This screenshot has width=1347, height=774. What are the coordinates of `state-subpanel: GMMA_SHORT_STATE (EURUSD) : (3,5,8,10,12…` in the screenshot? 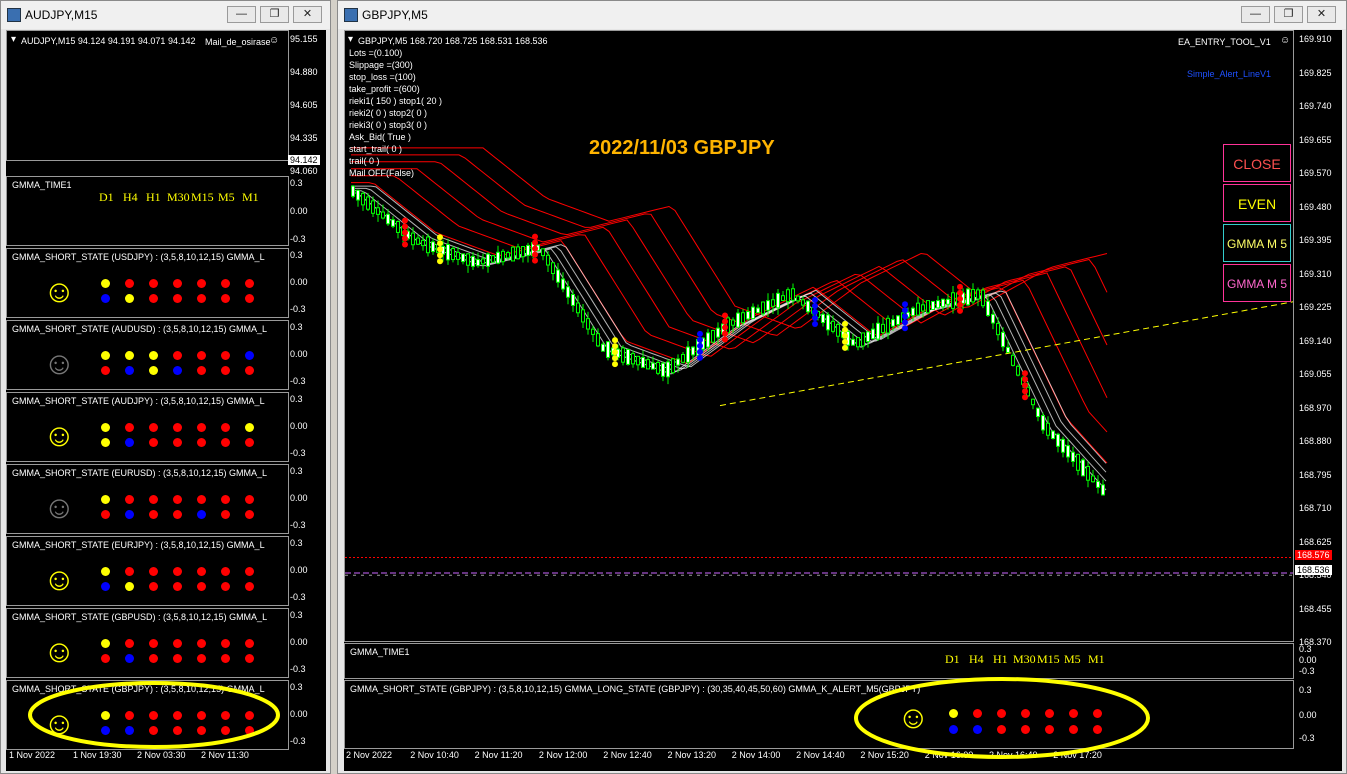 It's located at (147, 499).